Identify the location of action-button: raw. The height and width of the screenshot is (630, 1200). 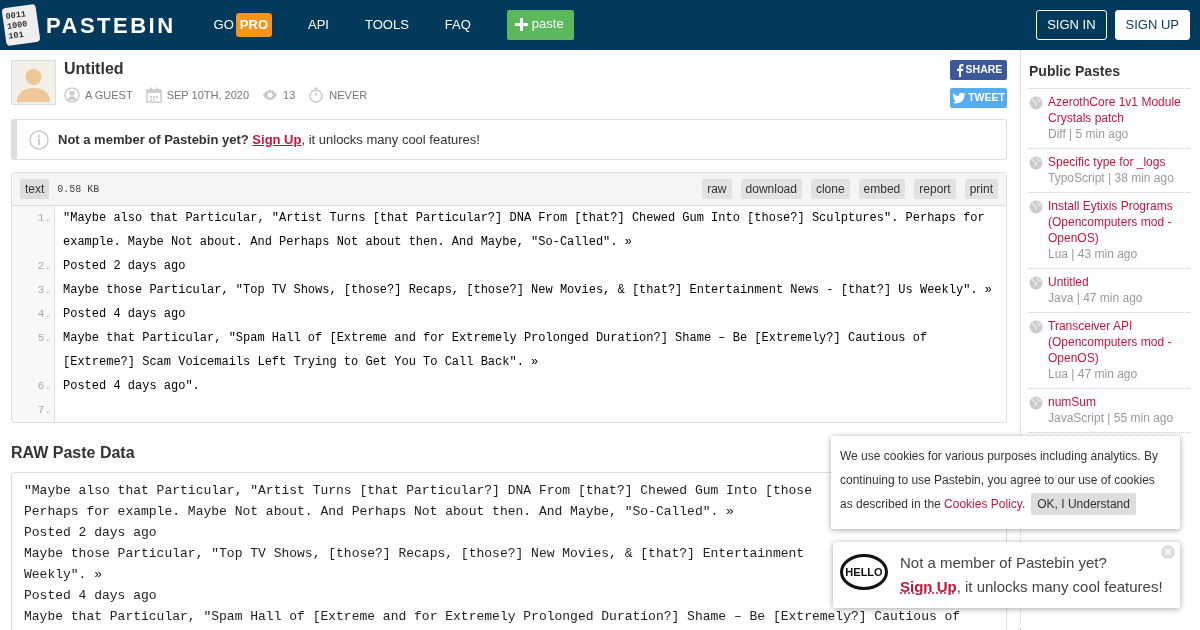
(717, 189).